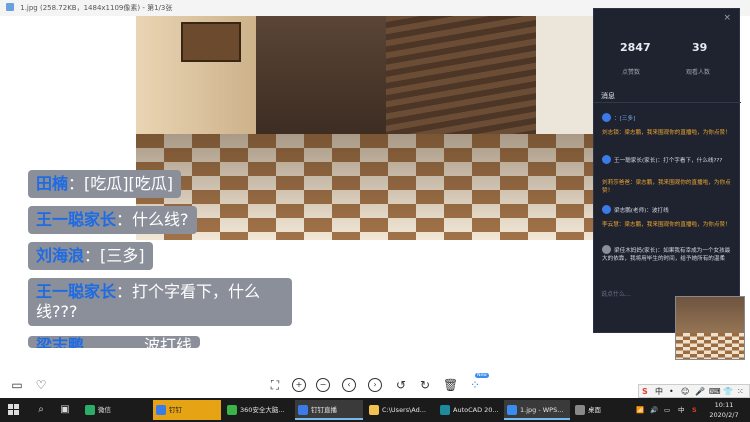  What do you see at coordinates (425, 385) in the screenshot?
I see `rotate-right-icon: ↻` at bounding box center [425, 385].